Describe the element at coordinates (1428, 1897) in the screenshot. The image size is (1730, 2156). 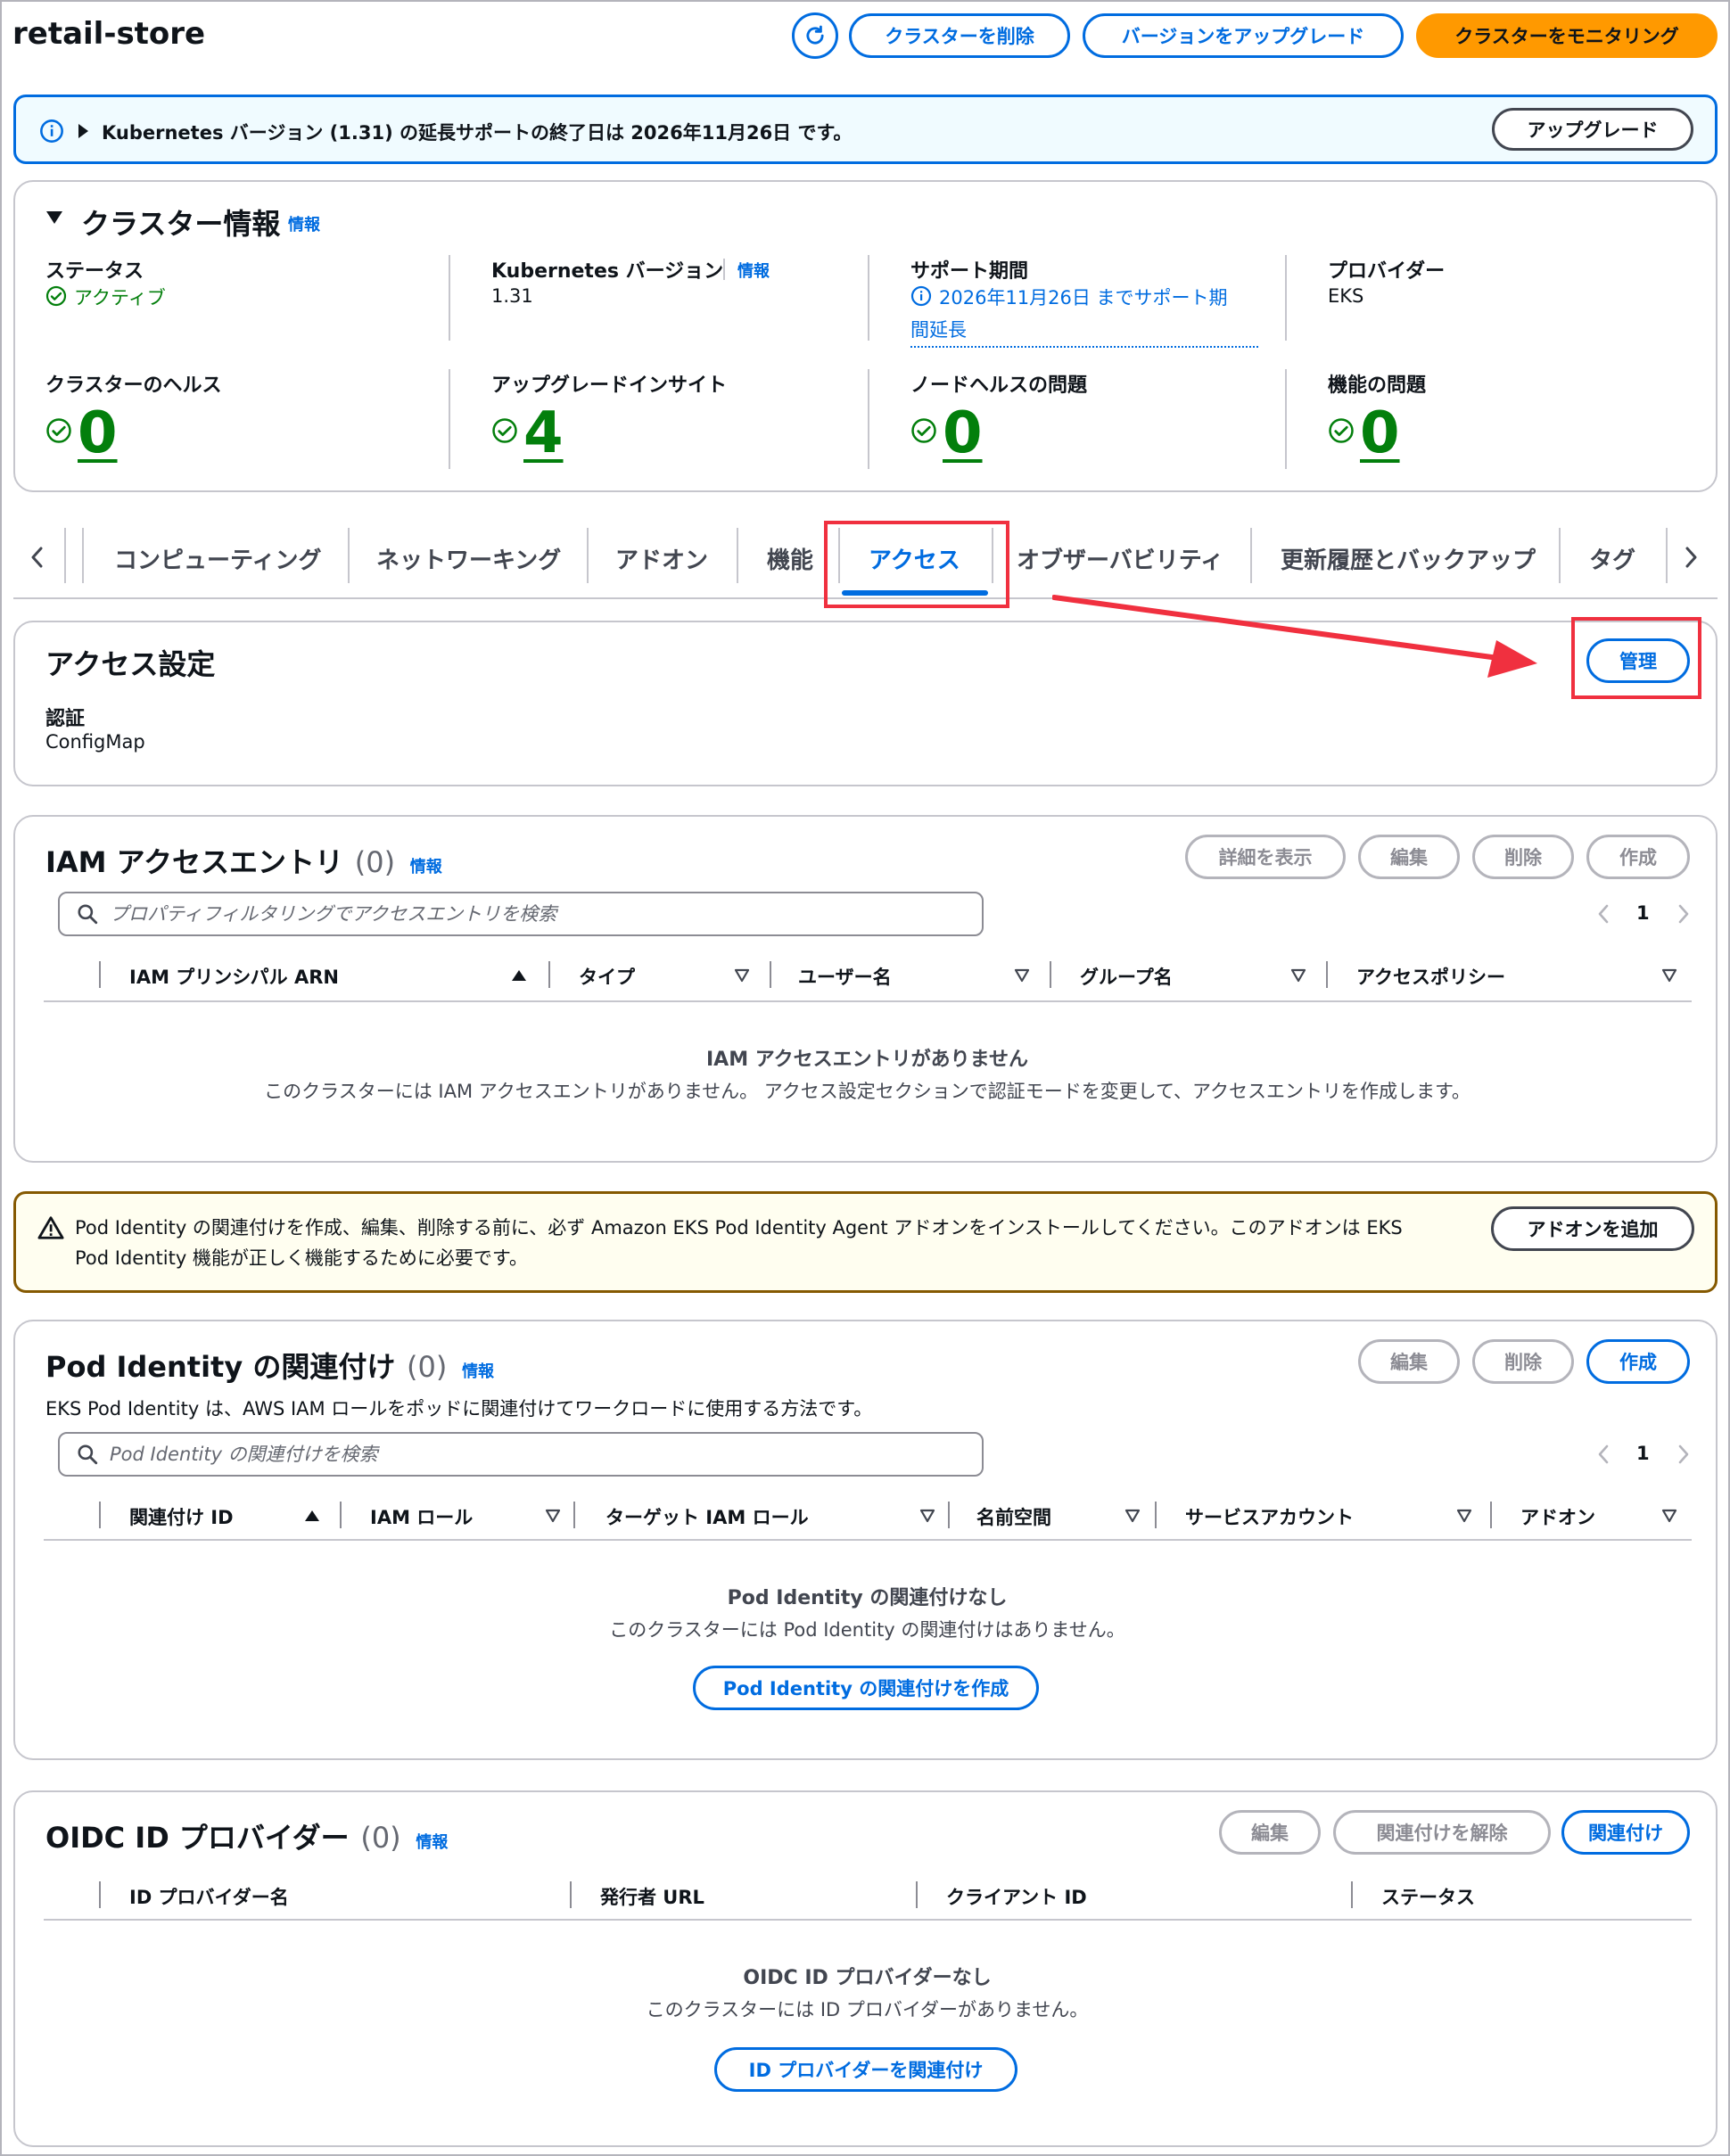
I see `column-status: ステータス` at that location.